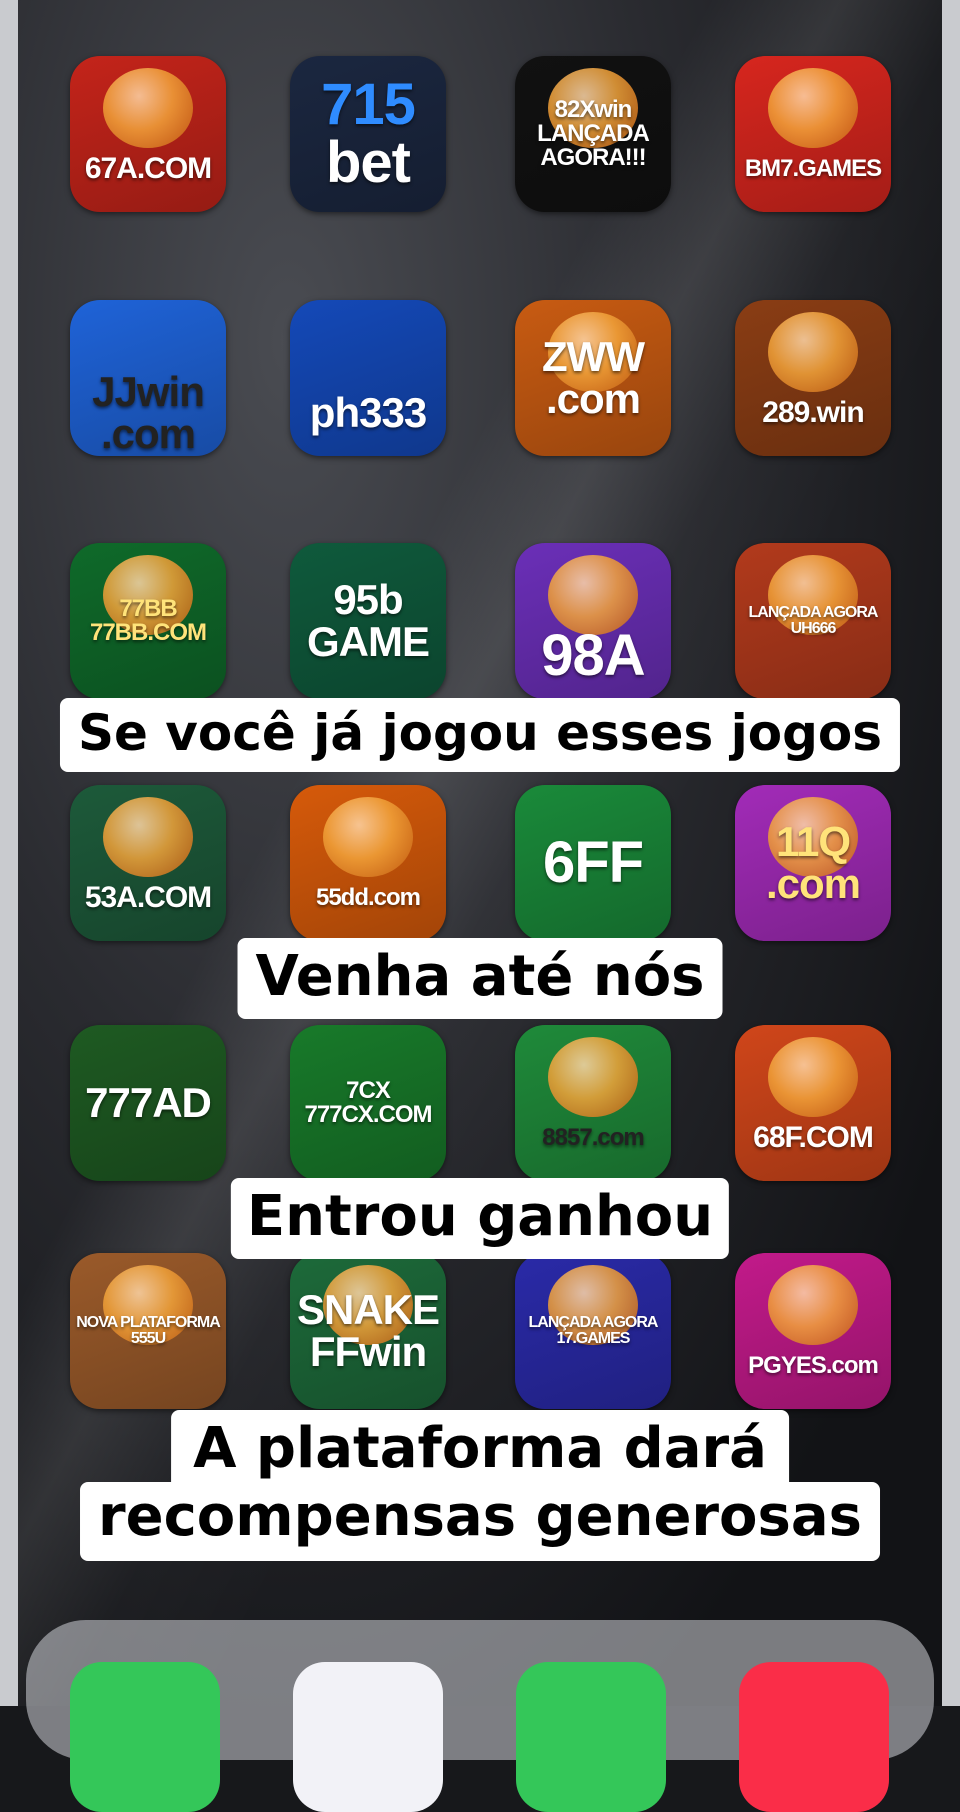 The image size is (960, 1812). I want to click on app-icon-11q-com: 11Q .com, so click(813, 863).